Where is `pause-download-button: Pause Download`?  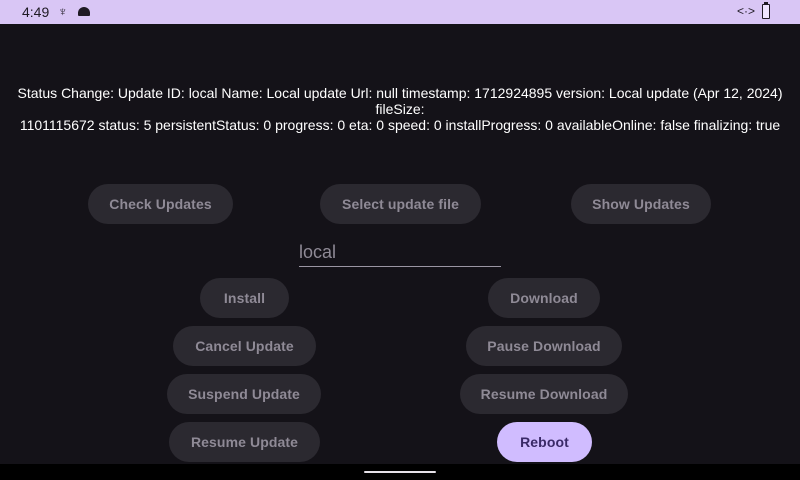
pause-download-button: Pause Download is located at coordinates (544, 346).